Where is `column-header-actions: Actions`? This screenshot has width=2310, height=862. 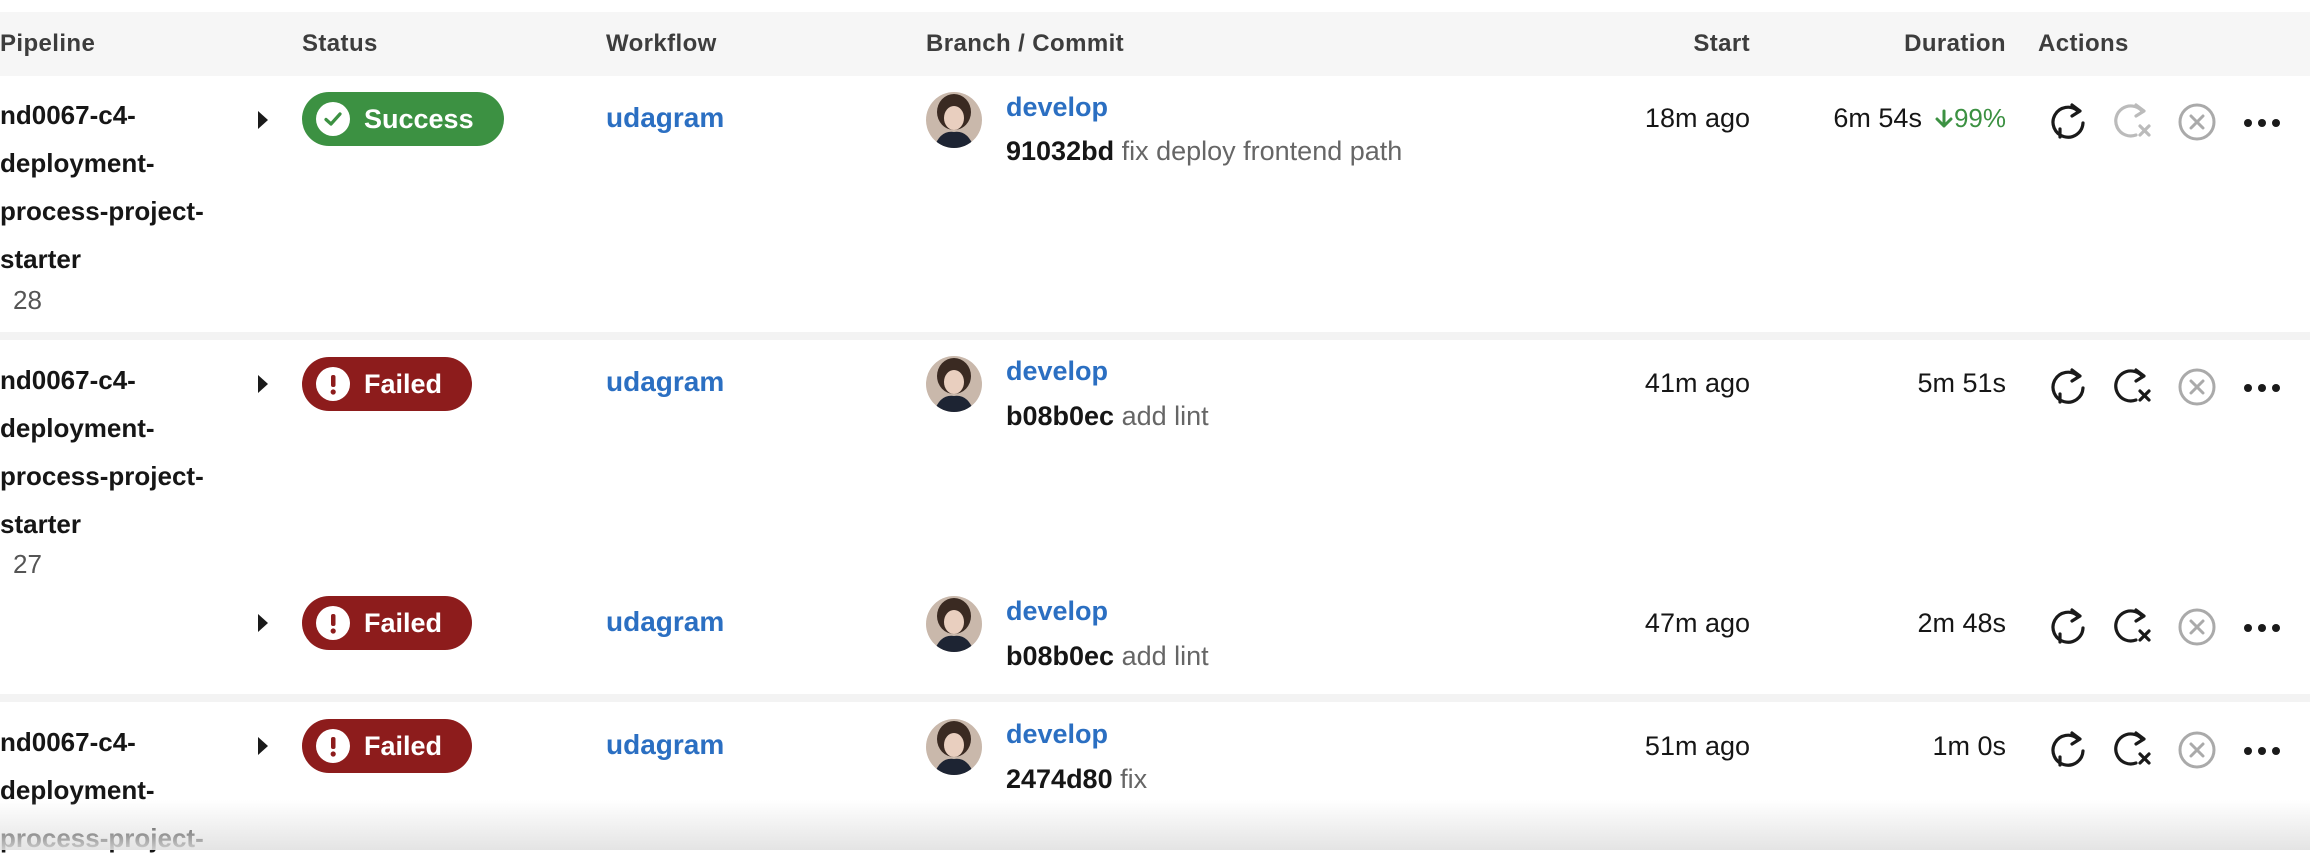
column-header-actions: Actions is located at coordinates (2083, 43).